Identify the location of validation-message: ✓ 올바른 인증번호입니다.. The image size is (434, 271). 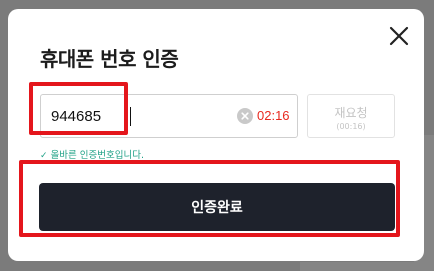
(92, 154).